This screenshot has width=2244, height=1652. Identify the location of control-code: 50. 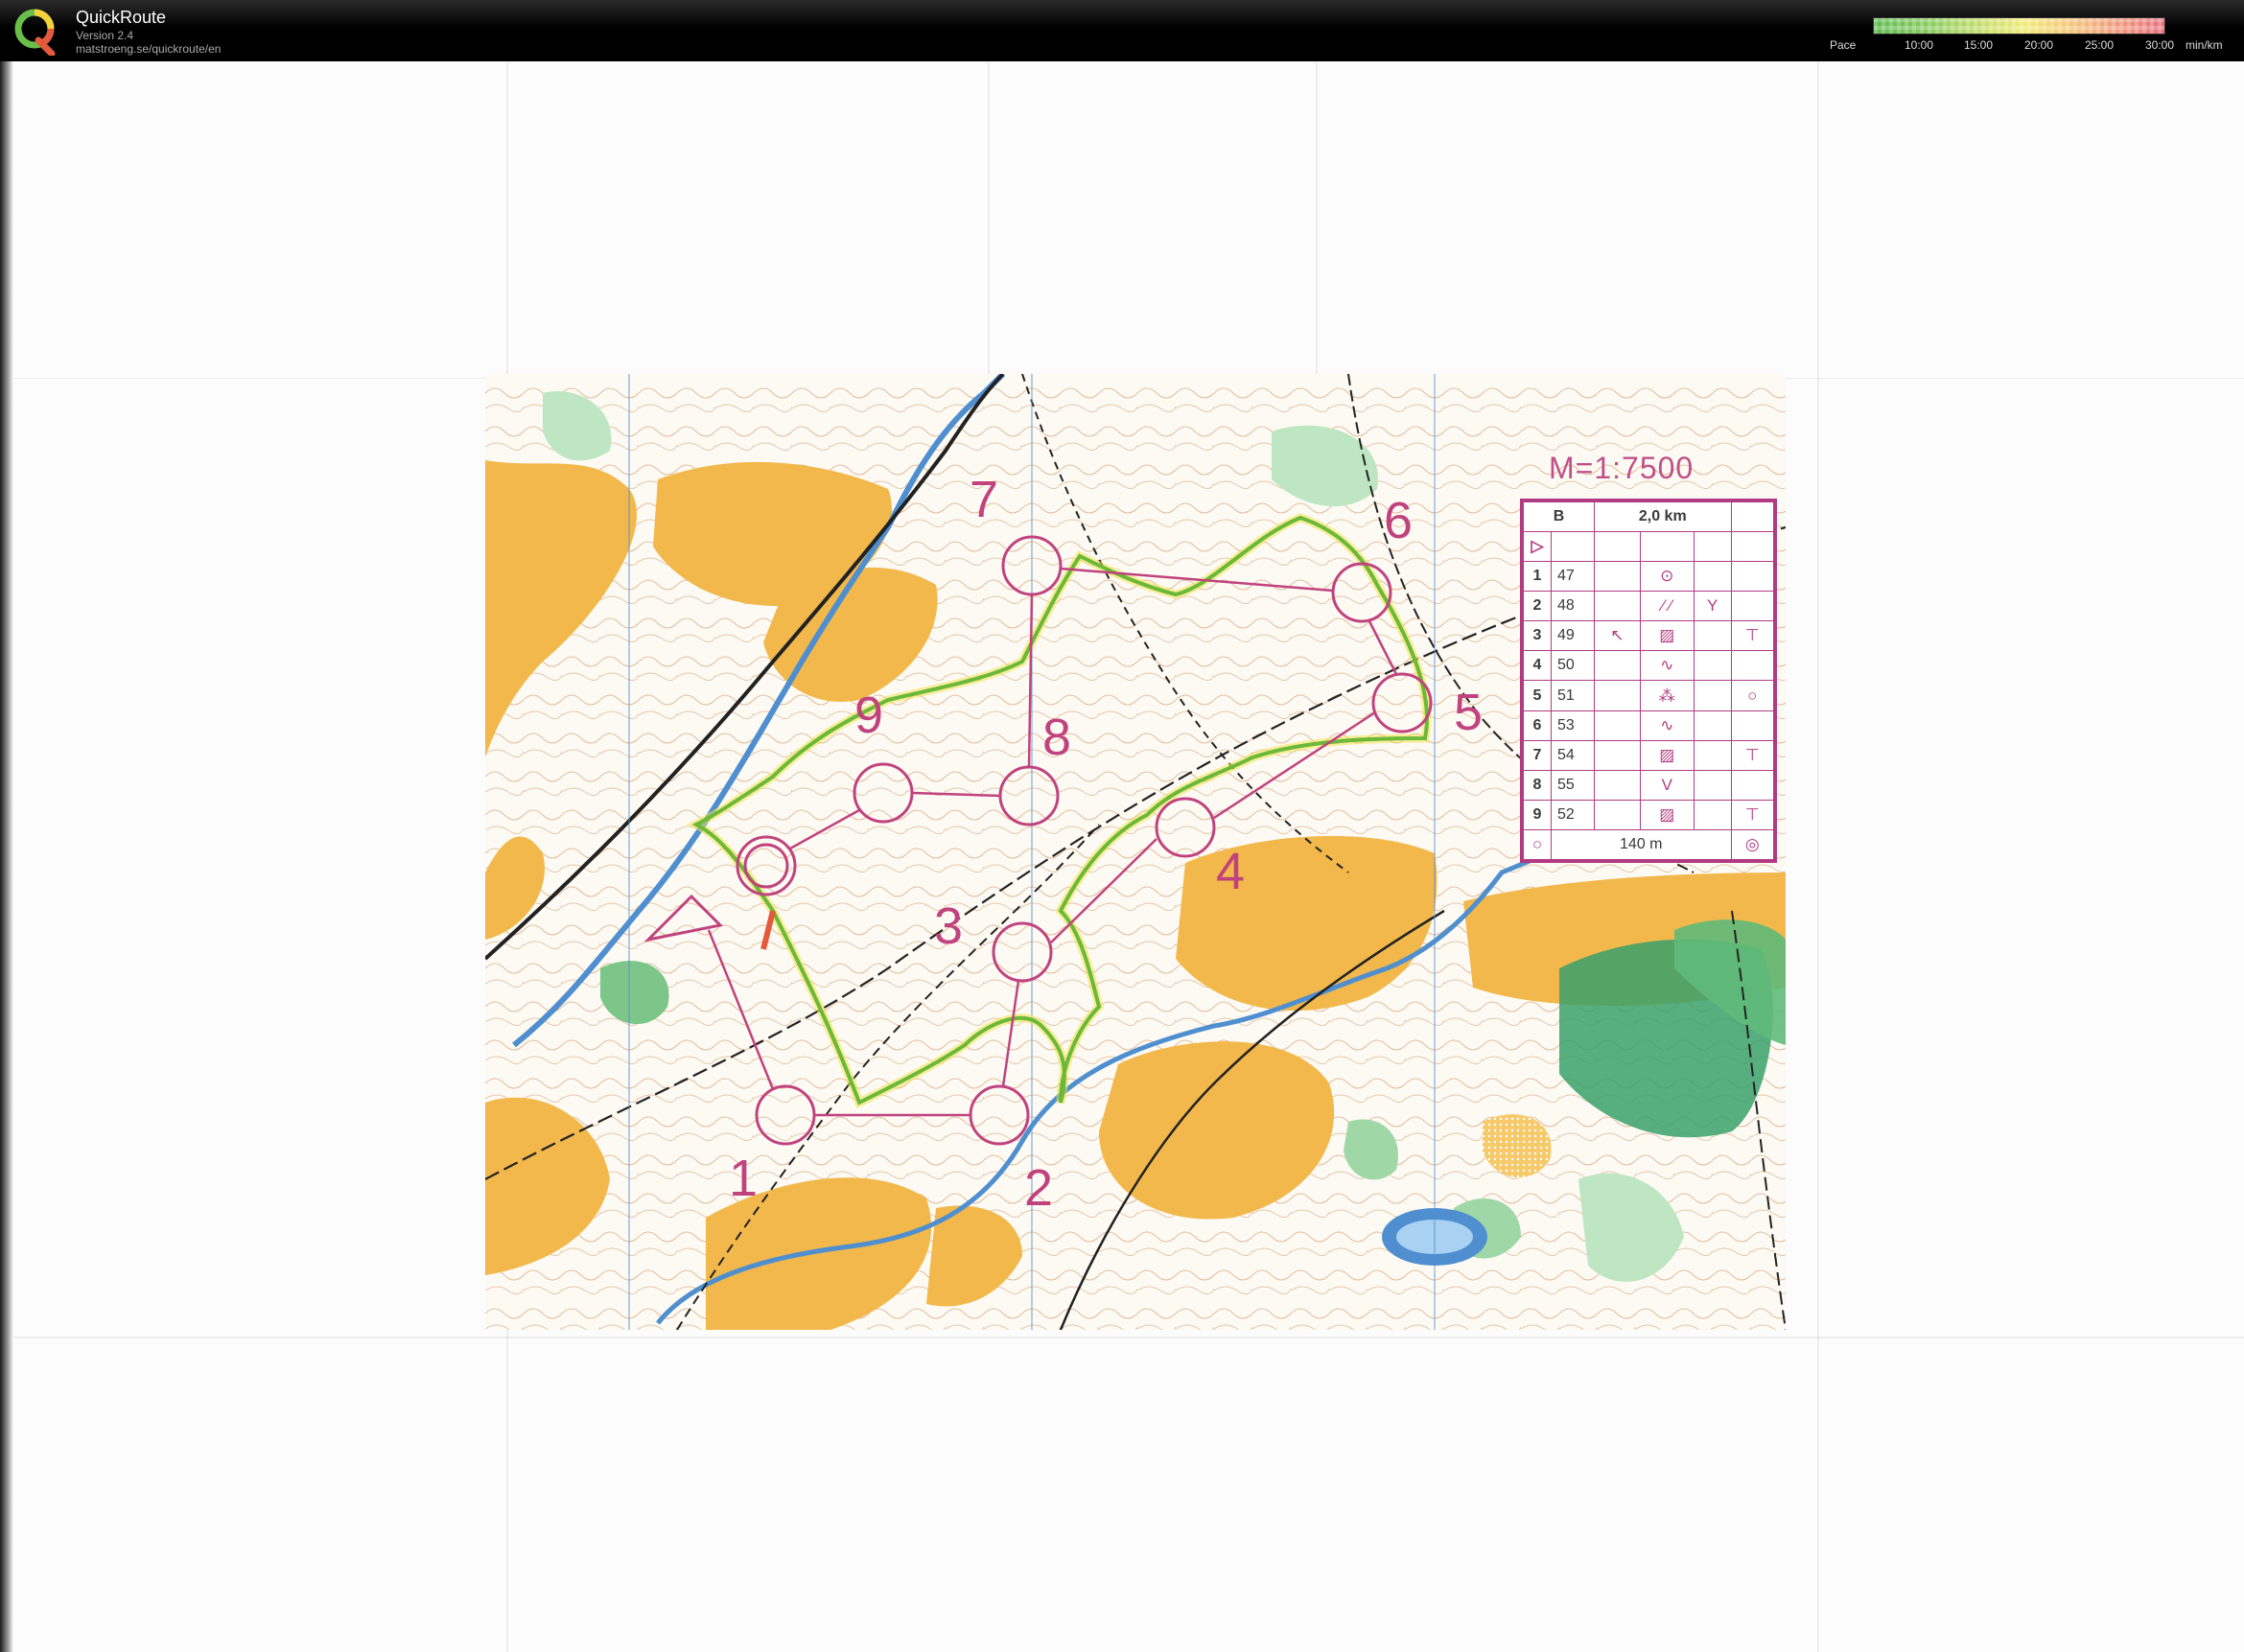
(1573, 666).